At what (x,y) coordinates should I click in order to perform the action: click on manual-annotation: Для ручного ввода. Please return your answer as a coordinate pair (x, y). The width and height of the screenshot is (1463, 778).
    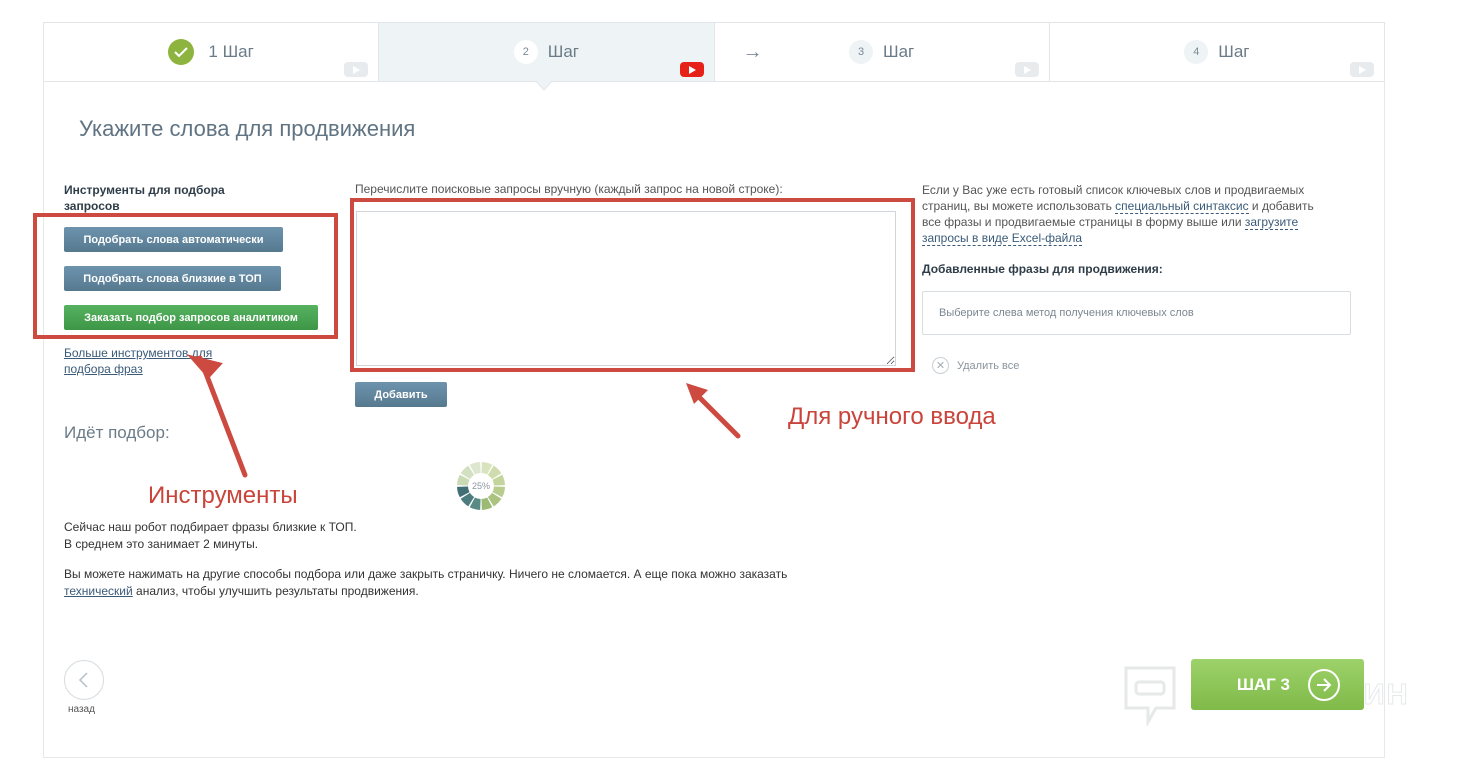
    Looking at the image, I should click on (892, 416).